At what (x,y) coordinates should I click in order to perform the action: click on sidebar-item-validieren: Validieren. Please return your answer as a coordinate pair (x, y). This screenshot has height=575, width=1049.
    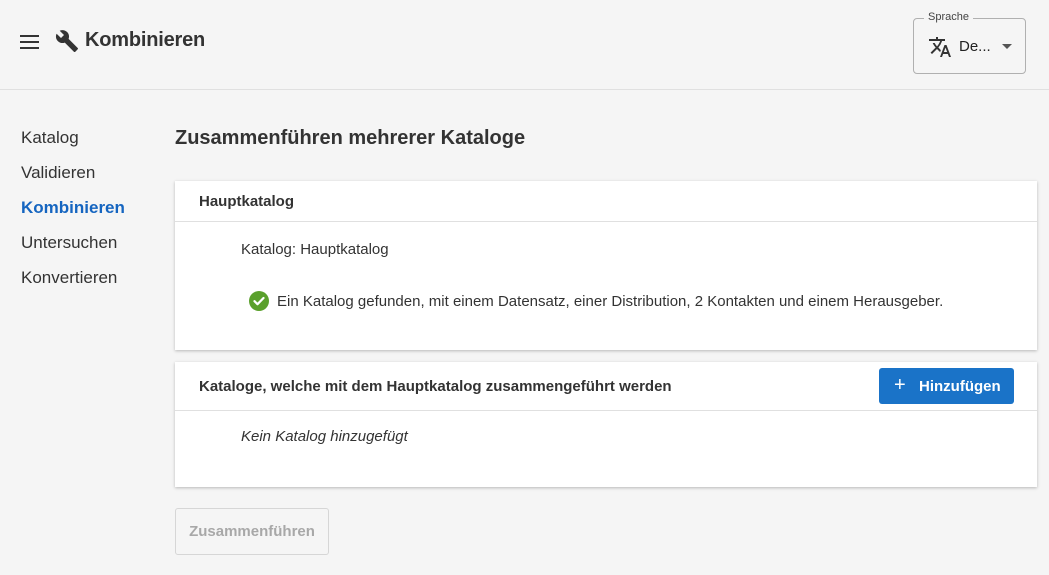
    Looking at the image, I should click on (91, 176).